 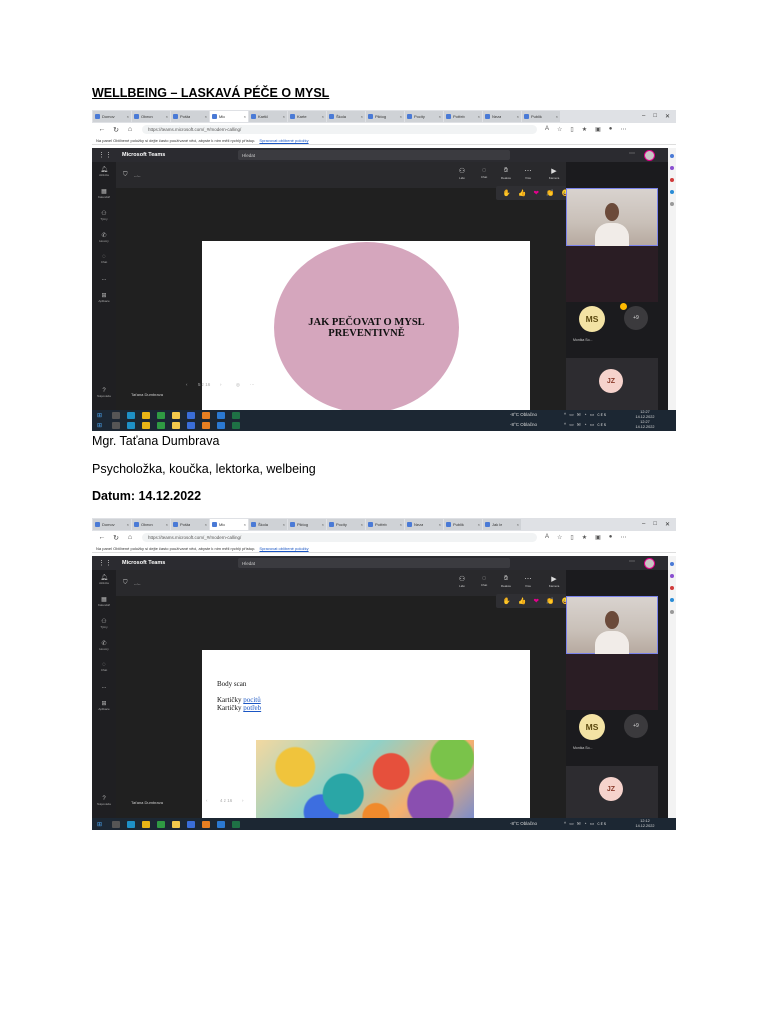 I want to click on menu-icon: ⋯, so click(x=623, y=129).